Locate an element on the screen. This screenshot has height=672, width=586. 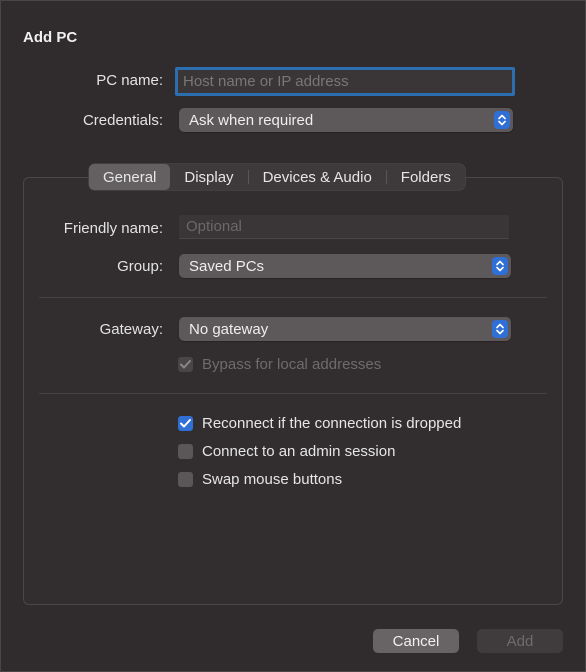
reconnect-label: Reconnect if the connection is dropped is located at coordinates (332, 423).